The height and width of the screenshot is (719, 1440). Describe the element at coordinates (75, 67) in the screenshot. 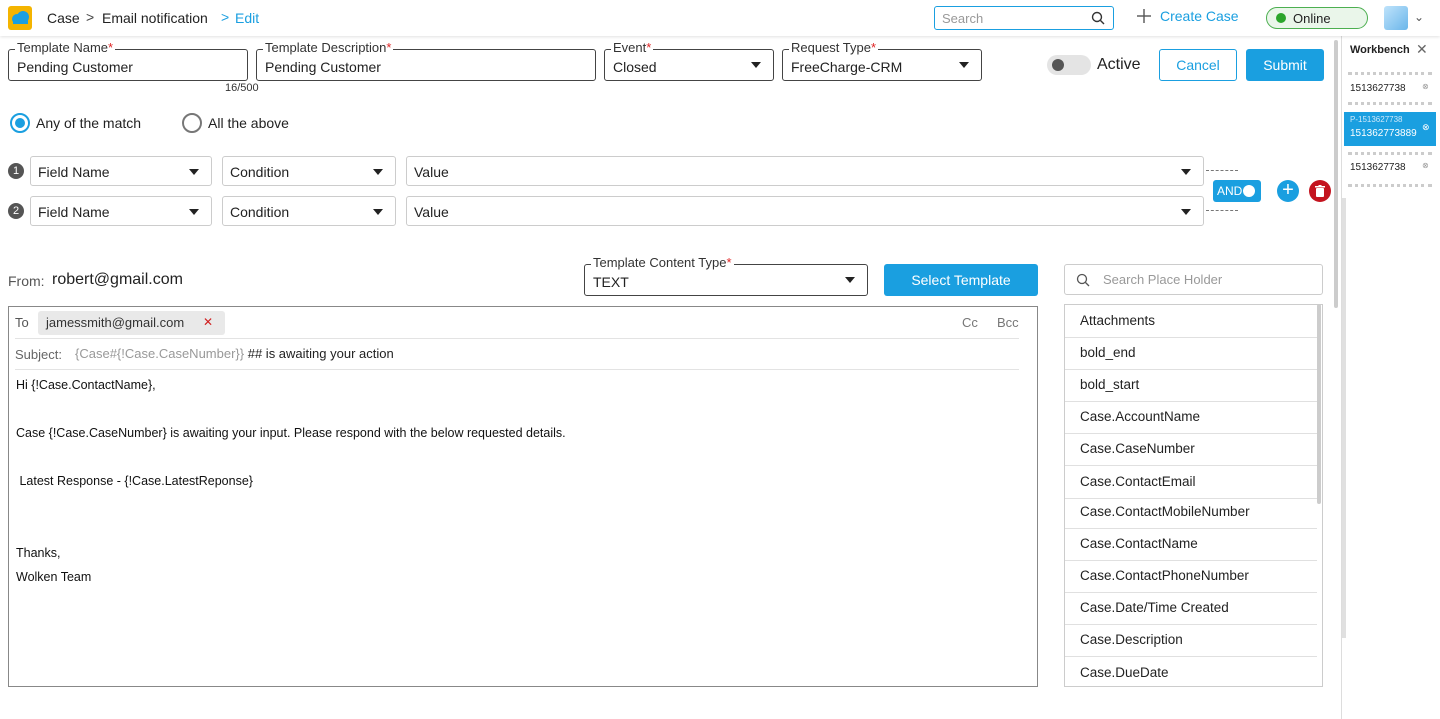

I see `template-name-value: Pending Customer` at that location.